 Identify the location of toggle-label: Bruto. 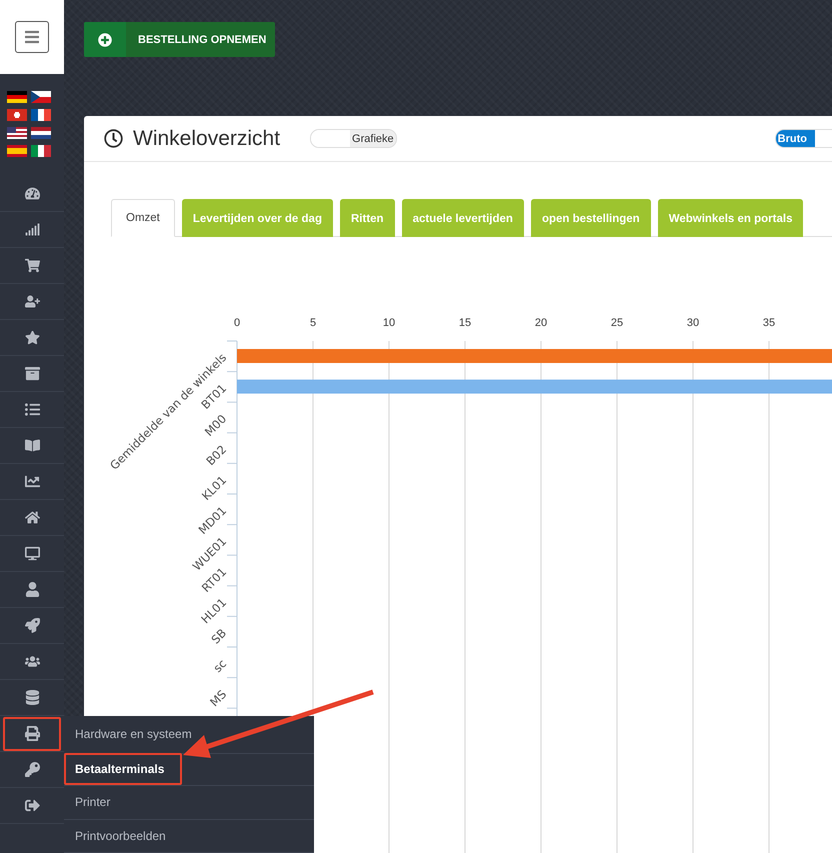
(795, 138).